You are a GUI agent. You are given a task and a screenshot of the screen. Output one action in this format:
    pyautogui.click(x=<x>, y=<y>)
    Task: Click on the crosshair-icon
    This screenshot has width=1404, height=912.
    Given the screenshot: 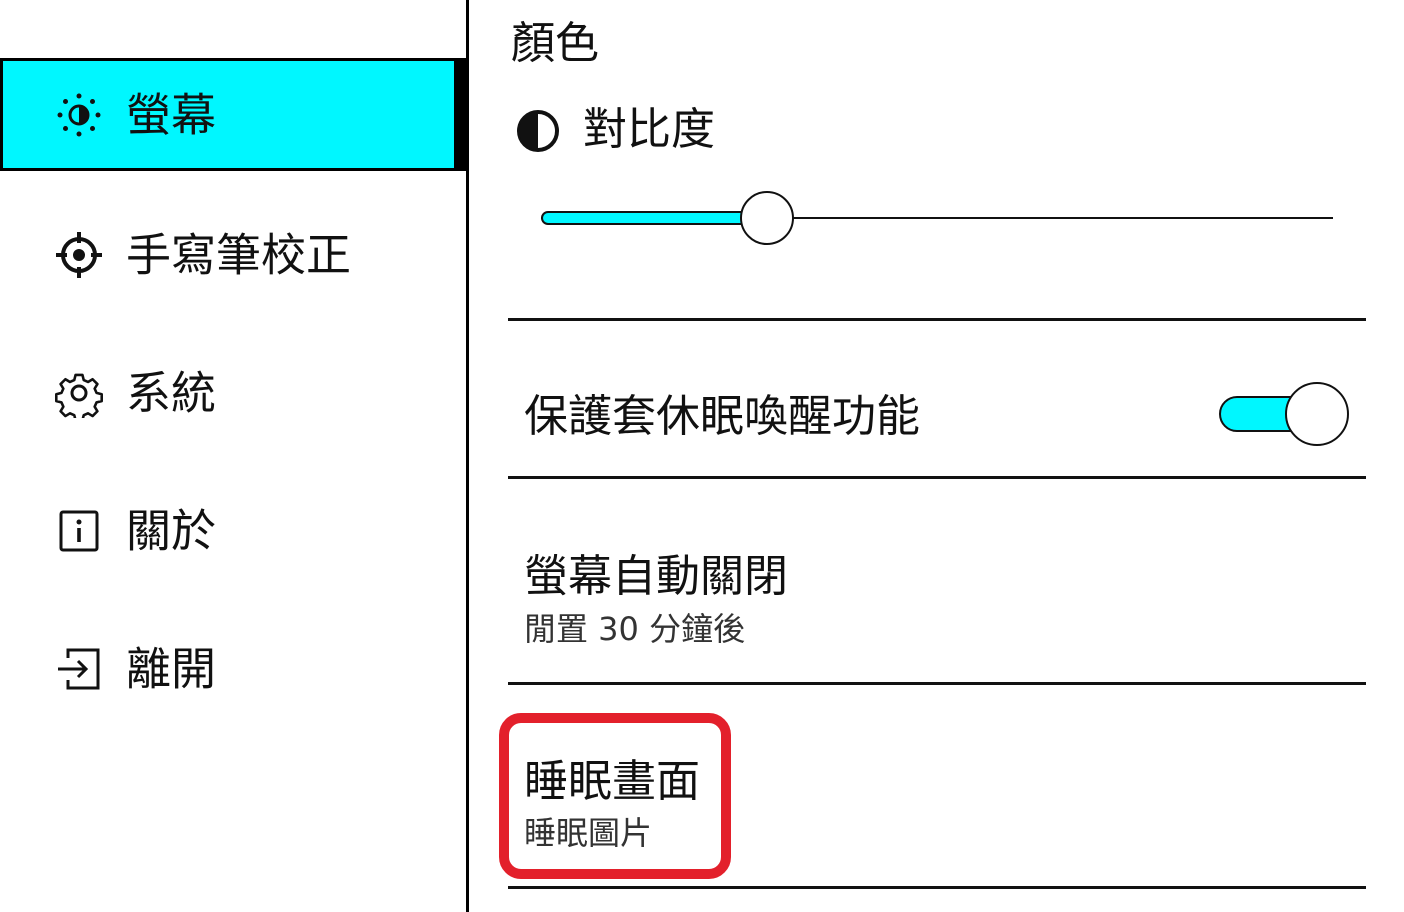 What is the action you would take?
    pyautogui.click(x=79, y=255)
    